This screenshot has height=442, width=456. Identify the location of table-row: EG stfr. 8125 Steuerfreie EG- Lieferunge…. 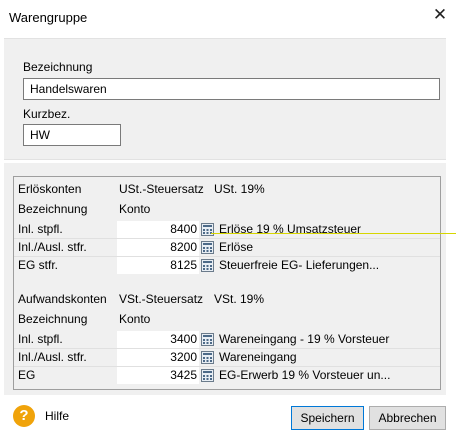
(227, 265).